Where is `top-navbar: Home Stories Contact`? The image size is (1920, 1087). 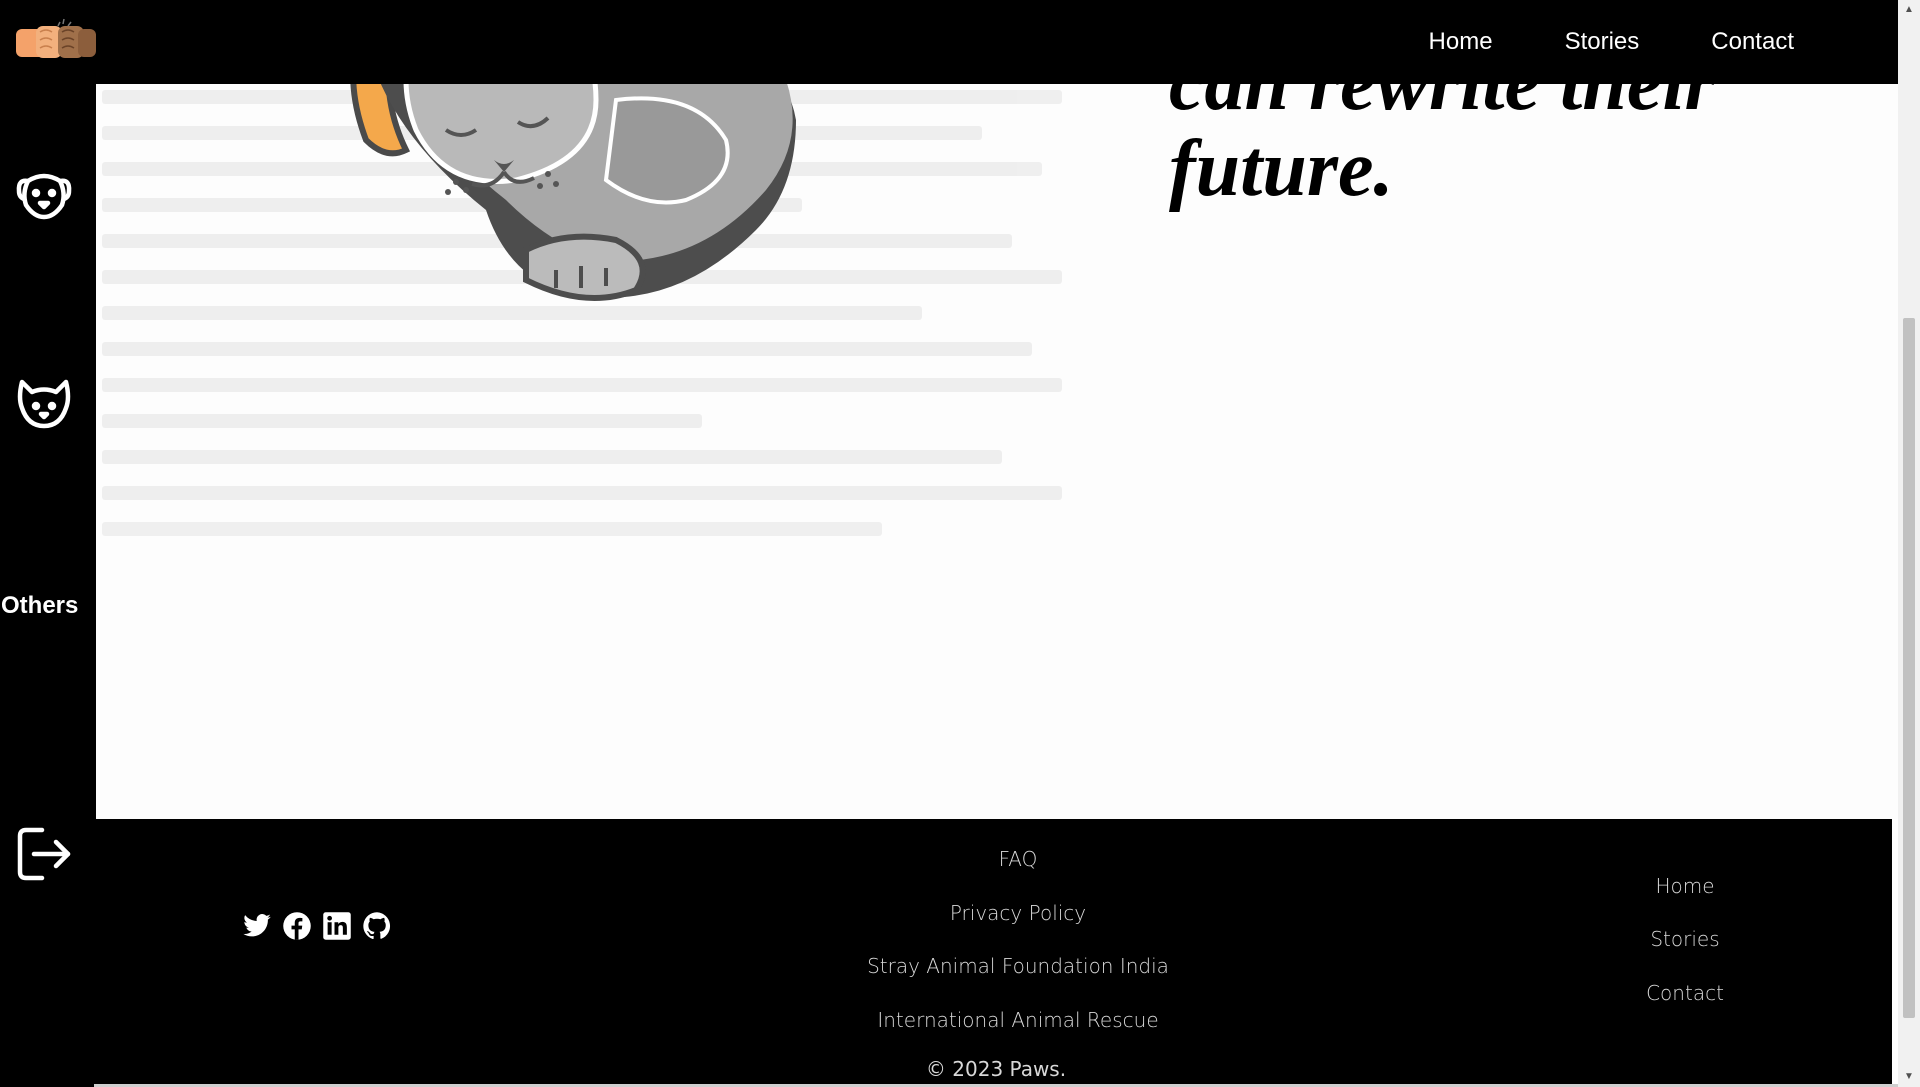
top-navbar: Home Stories Contact is located at coordinates (949, 42).